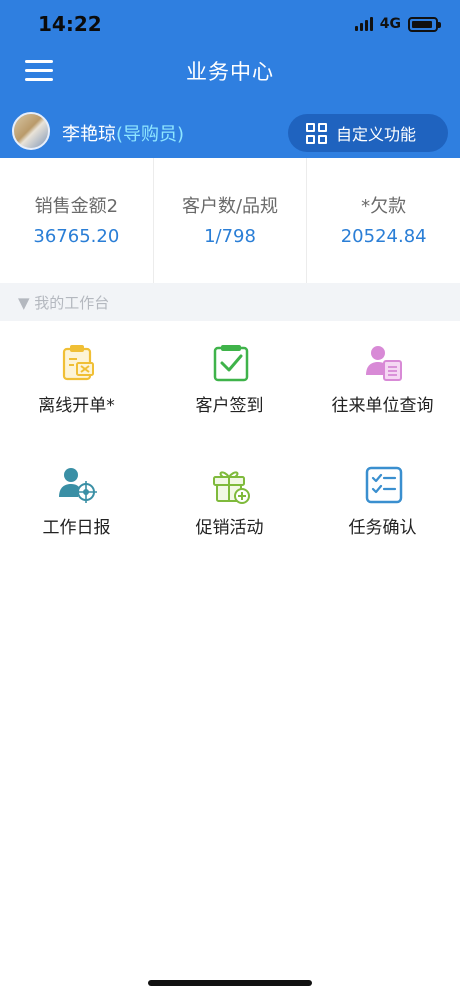  Describe the element at coordinates (382, 406) in the screenshot. I see `feature-label: 往来单位查询` at that location.